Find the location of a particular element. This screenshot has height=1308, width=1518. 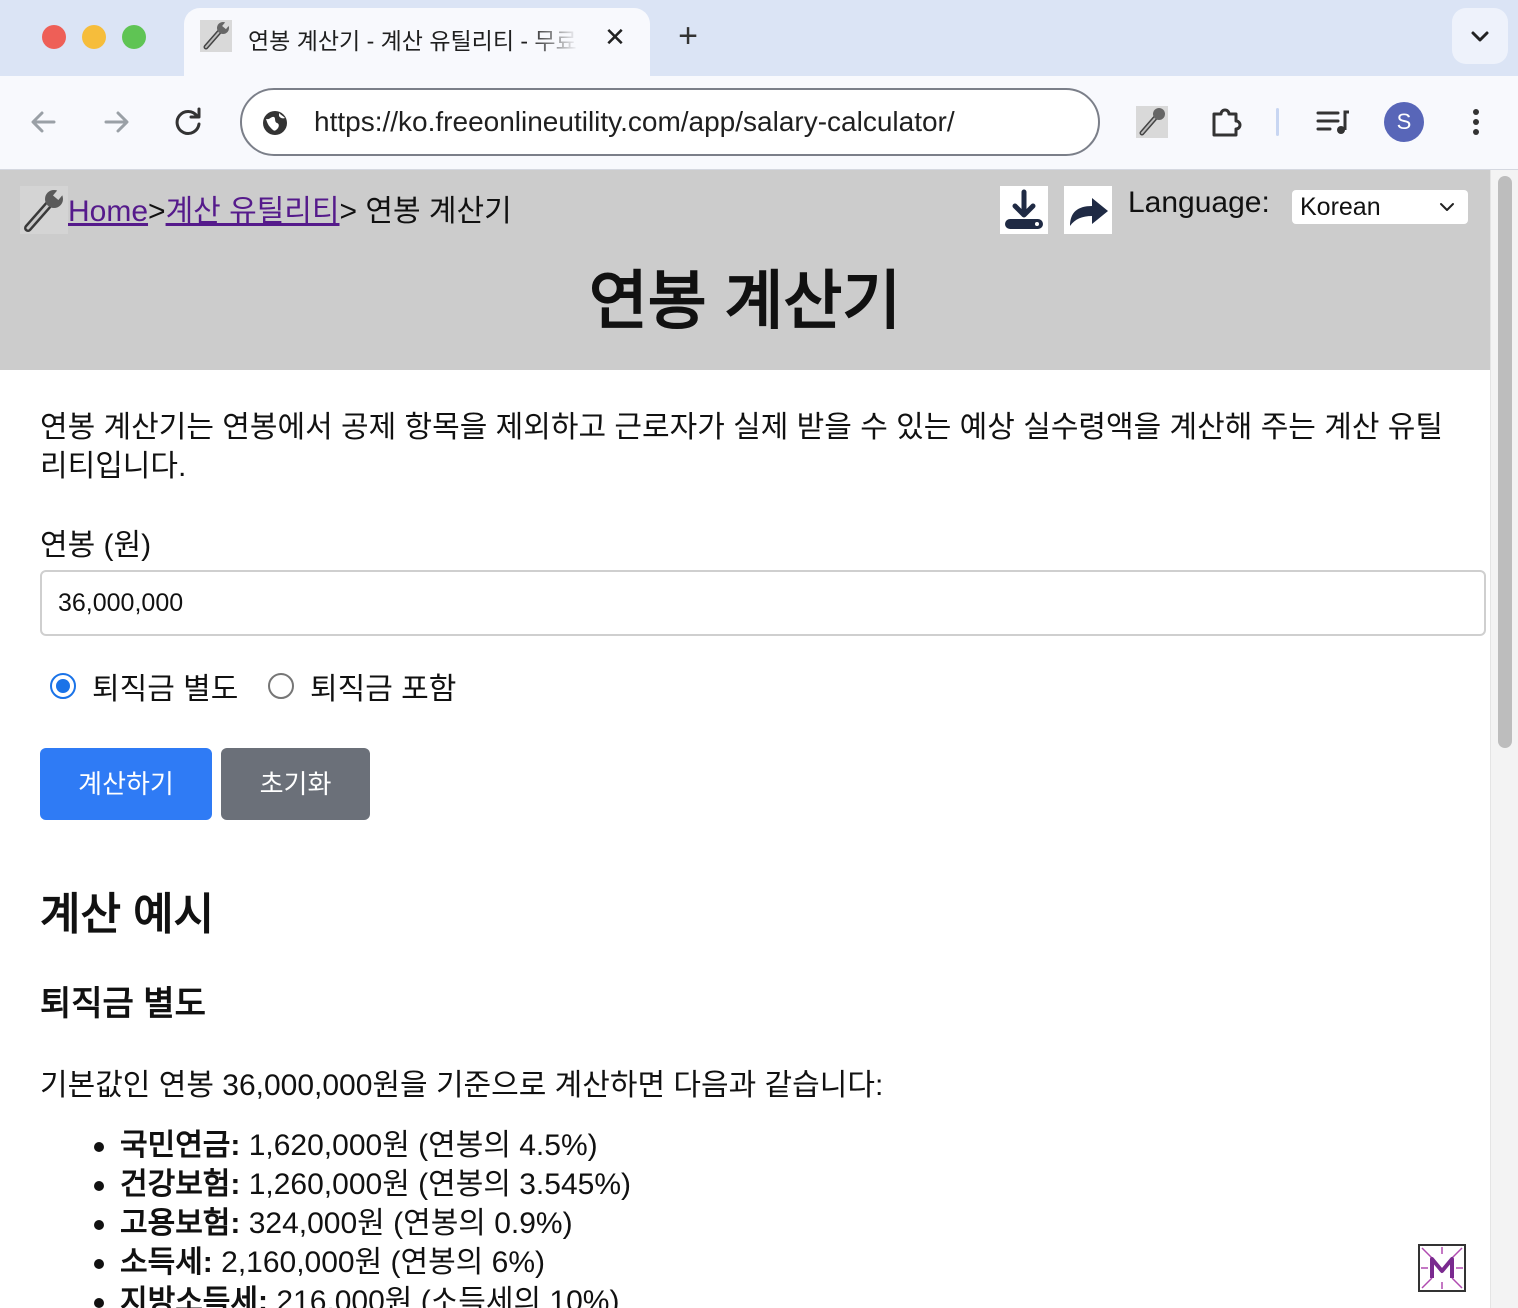

download-icon is located at coordinates (1024, 209).